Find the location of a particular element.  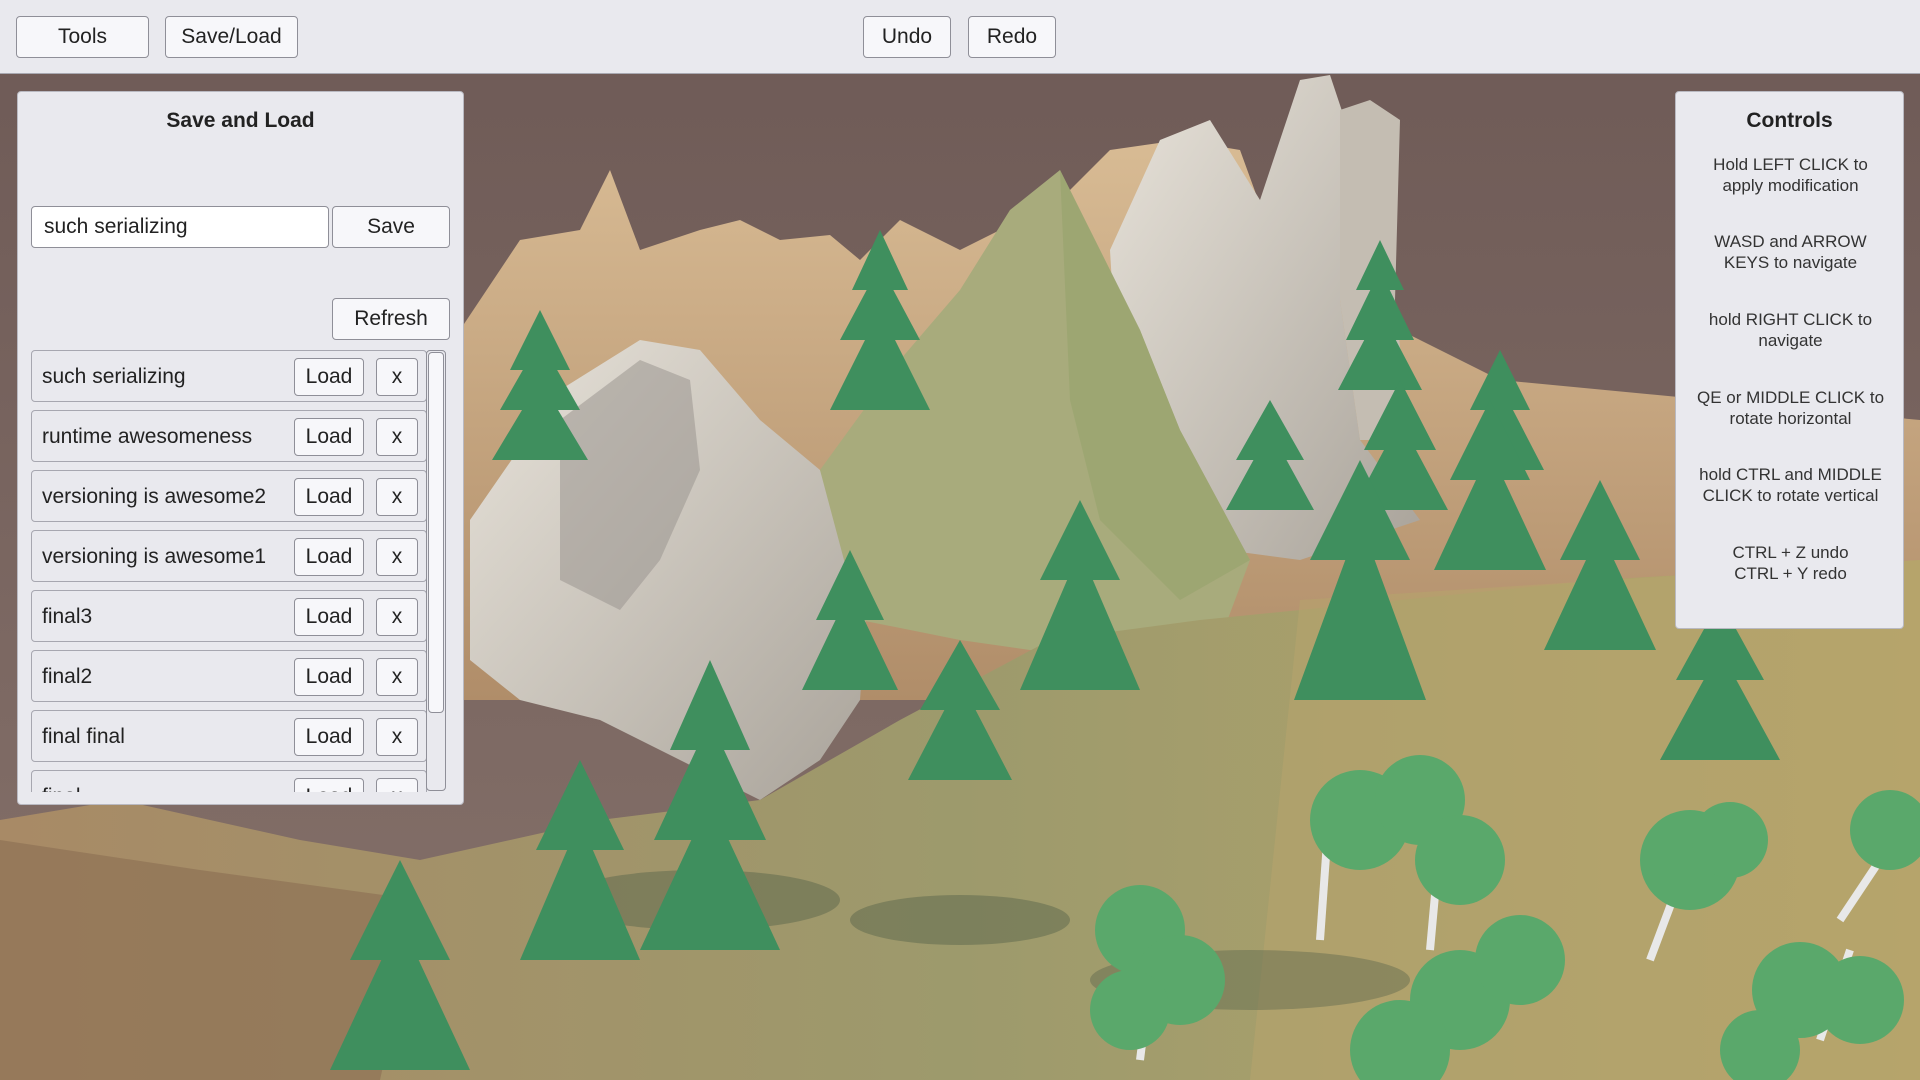

save-load-title: Save and Load is located at coordinates (240, 120).